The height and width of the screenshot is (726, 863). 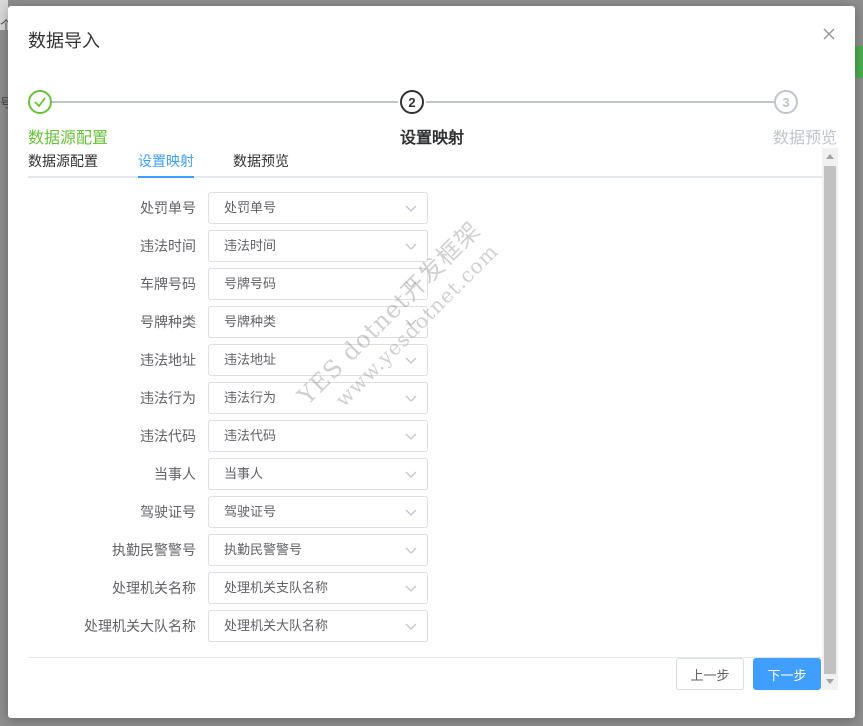 What do you see at coordinates (787, 674) in the screenshot?
I see `next-step-button: 下一步` at bounding box center [787, 674].